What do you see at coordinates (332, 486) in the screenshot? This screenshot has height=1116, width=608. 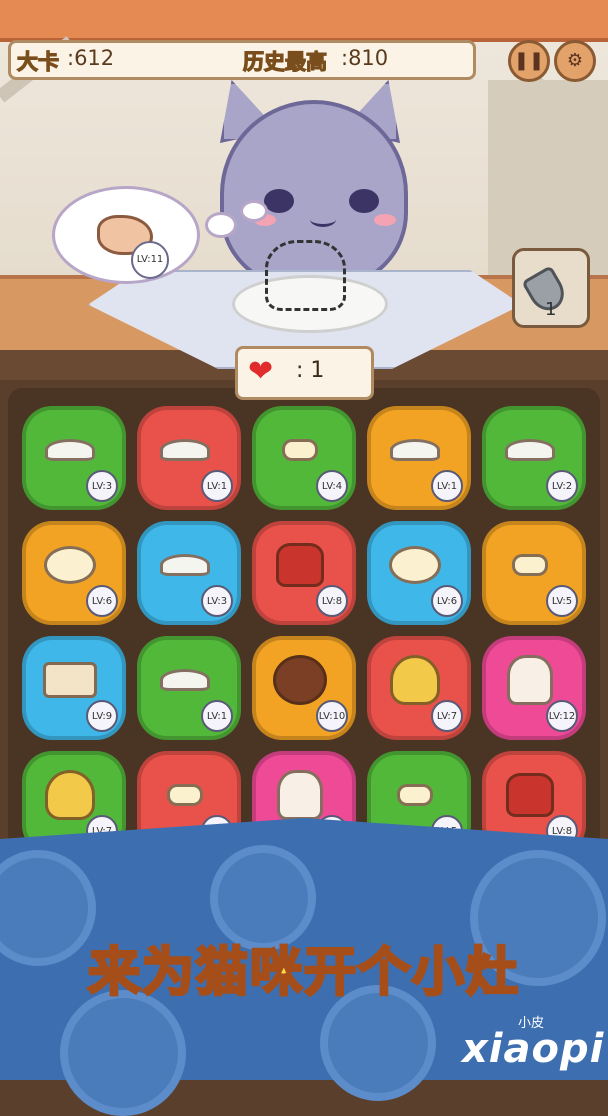 I see `tile-level-badge: LV:4` at bounding box center [332, 486].